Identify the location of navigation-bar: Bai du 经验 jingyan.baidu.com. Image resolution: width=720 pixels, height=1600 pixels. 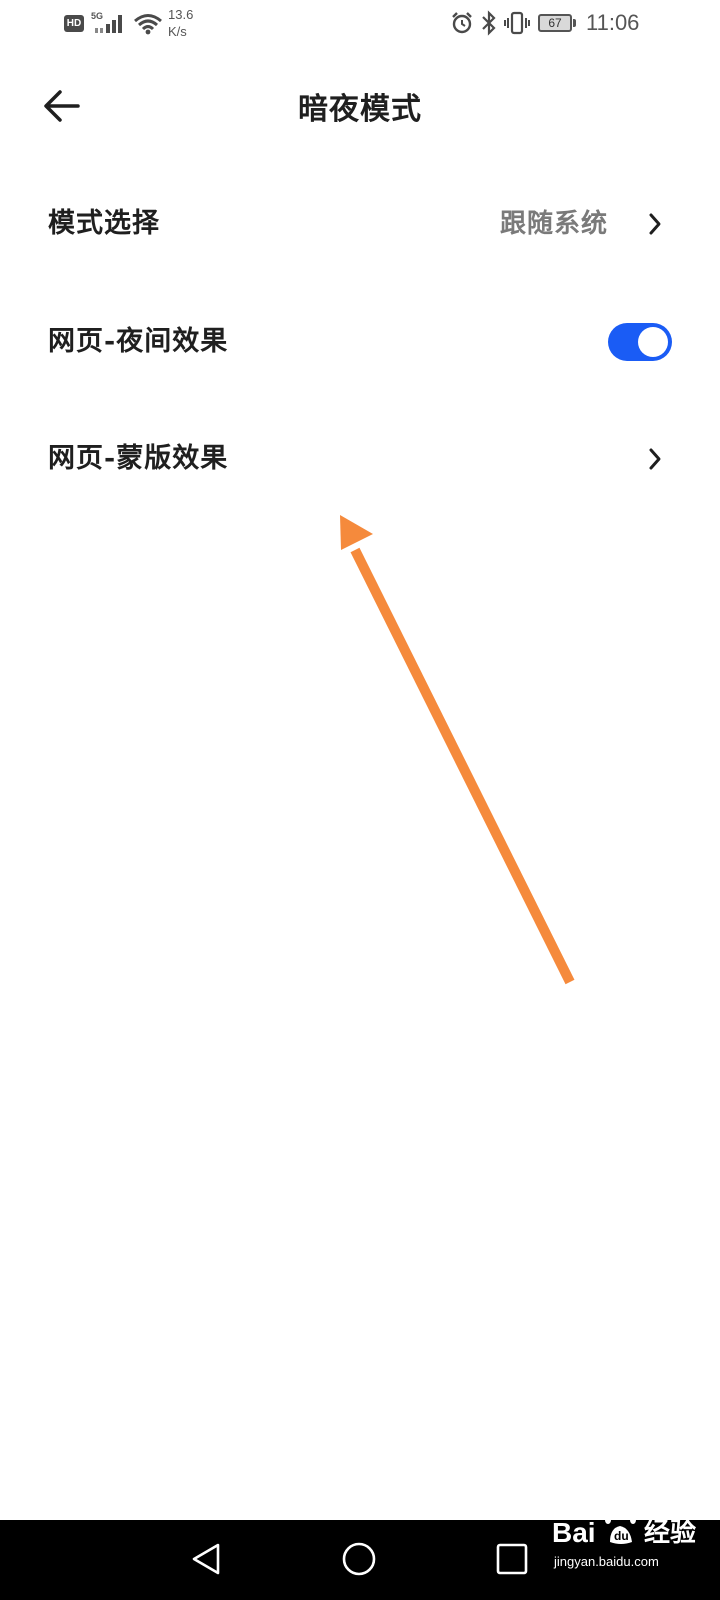
(360, 1555).